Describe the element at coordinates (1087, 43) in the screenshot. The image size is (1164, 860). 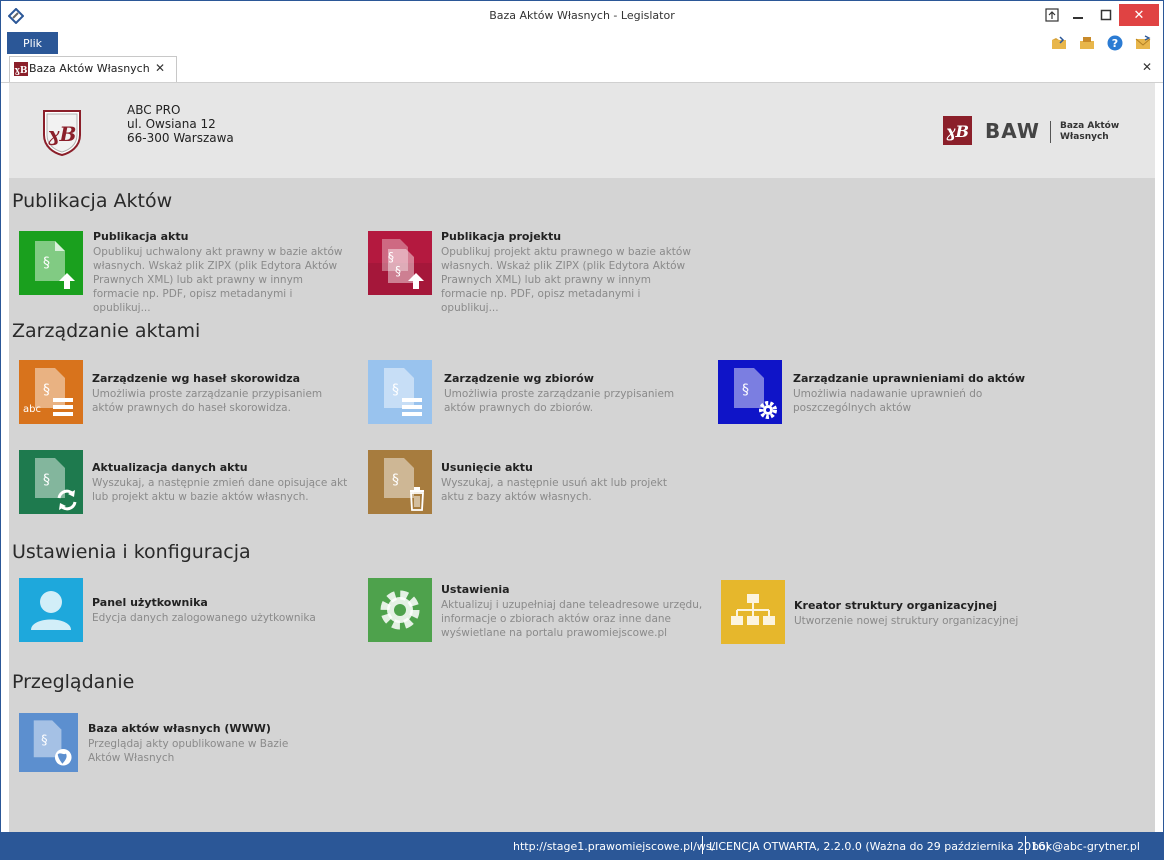
I see `folder-share-icon` at that location.